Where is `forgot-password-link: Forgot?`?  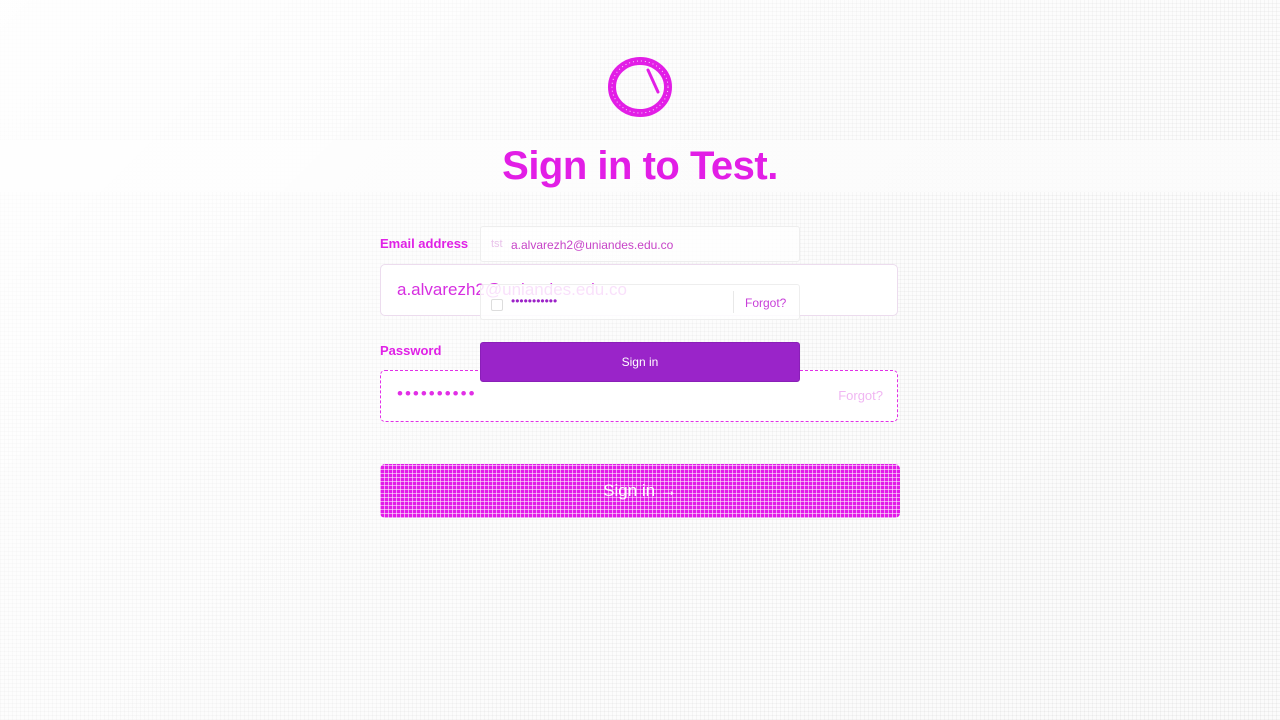
forgot-password-link: Forgot? is located at coordinates (860, 395).